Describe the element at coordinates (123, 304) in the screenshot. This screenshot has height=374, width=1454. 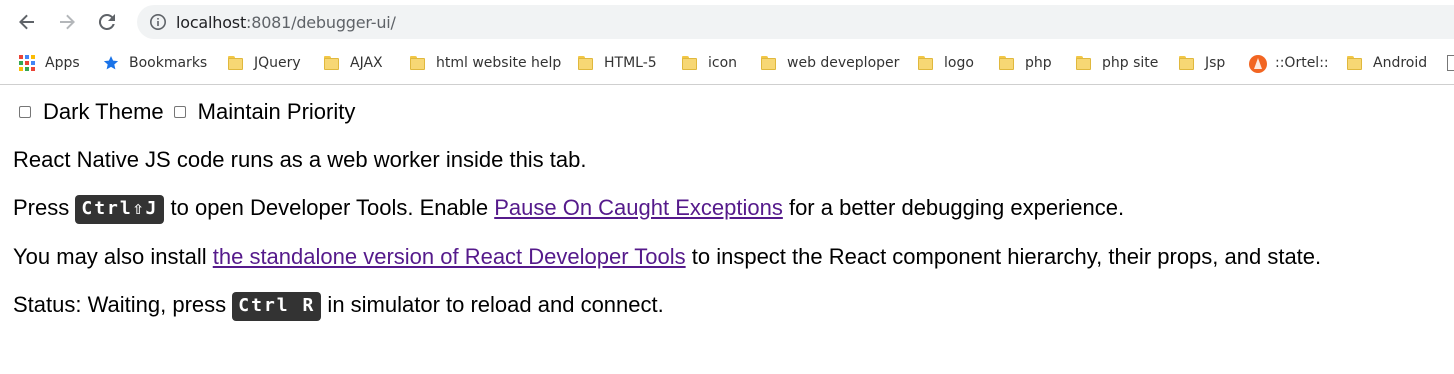
I see `status-text: Status: Waiting, press` at that location.